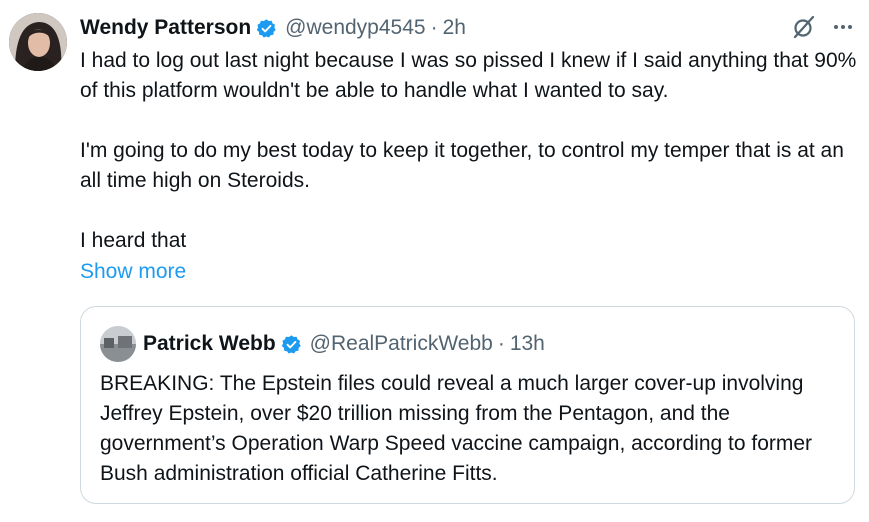 This screenshot has height=522, width=869. Describe the element at coordinates (133, 240) in the screenshot. I see `tweet-paragraph: I heard that` at that location.